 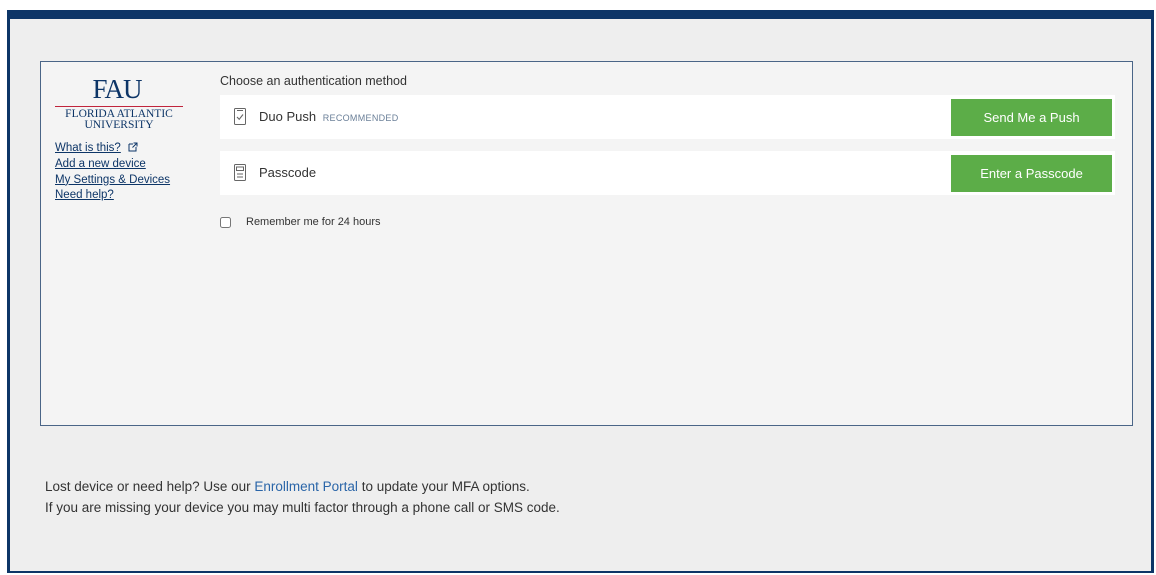 What do you see at coordinates (443, 486) in the screenshot?
I see `help-line-1-suffix: to update your MFA options.` at bounding box center [443, 486].